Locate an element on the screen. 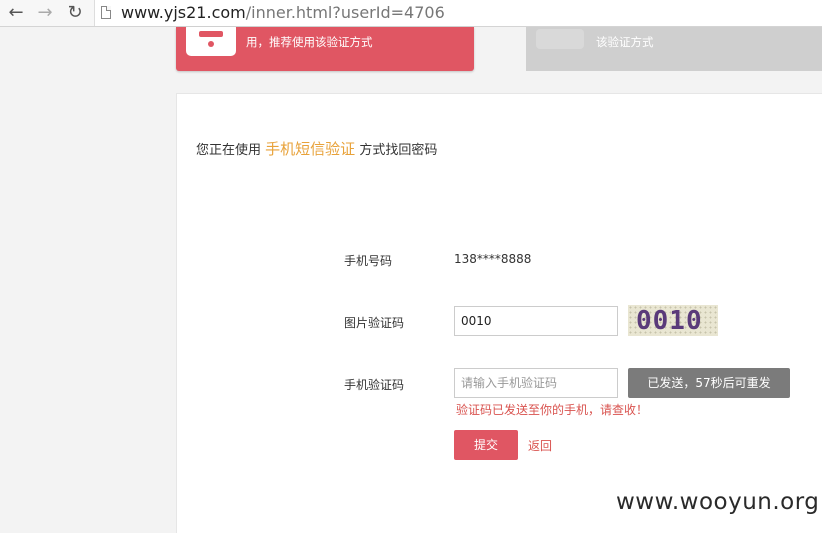  reload-icon: ↻ is located at coordinates (75, 13).